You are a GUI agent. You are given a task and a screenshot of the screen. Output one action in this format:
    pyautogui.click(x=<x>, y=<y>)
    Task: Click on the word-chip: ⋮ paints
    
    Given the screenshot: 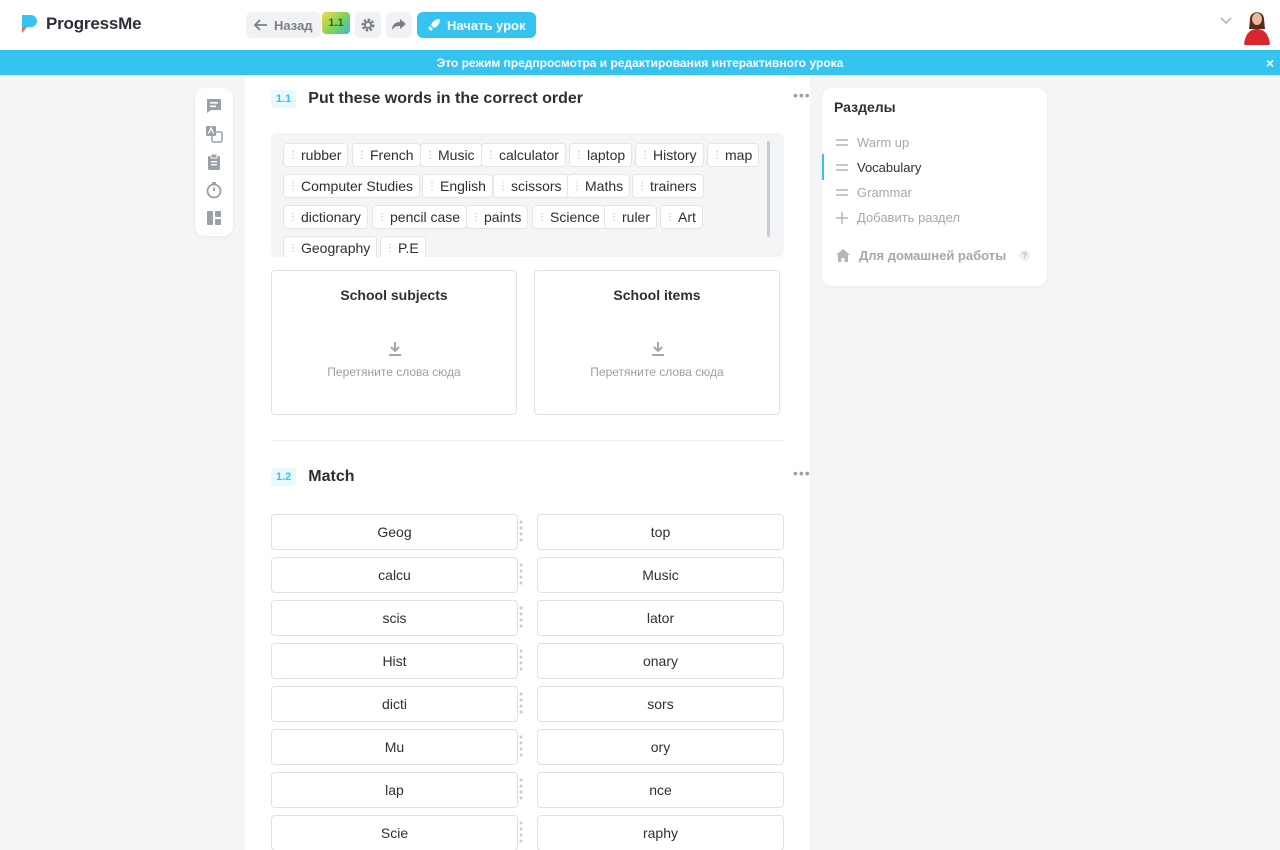 What is the action you would take?
    pyautogui.click(x=497, y=217)
    